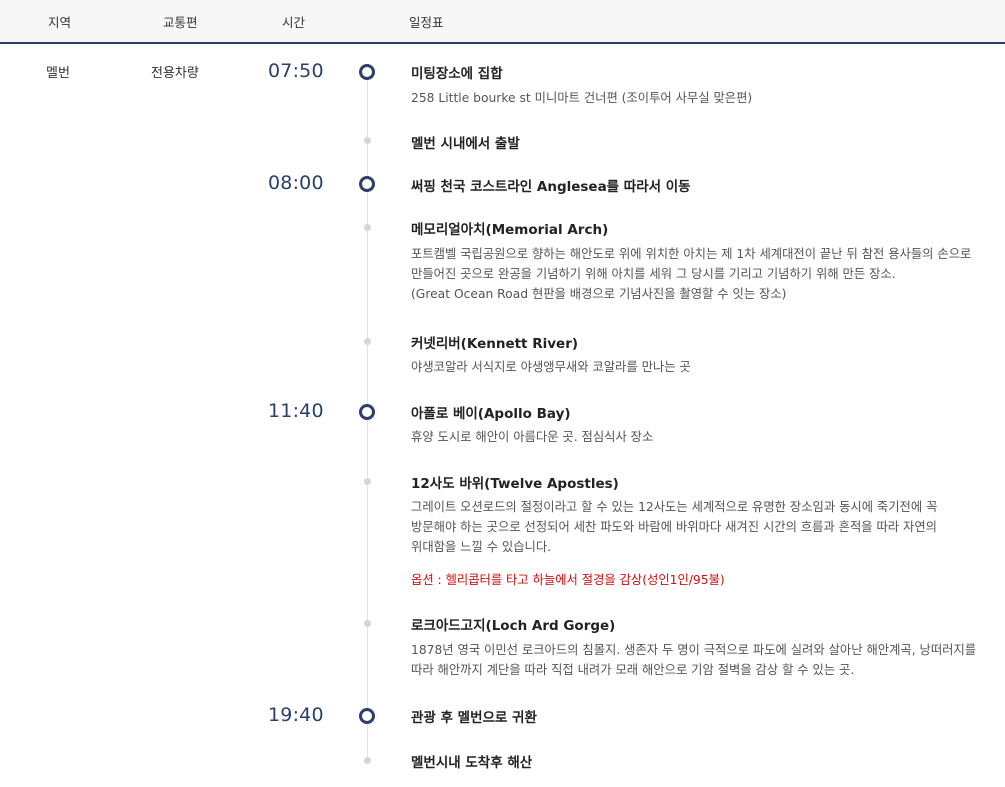 The width and height of the screenshot is (1005, 787). Describe the element at coordinates (465, 144) in the screenshot. I see `schedule-title: 멜번 시내에서 출발` at that location.